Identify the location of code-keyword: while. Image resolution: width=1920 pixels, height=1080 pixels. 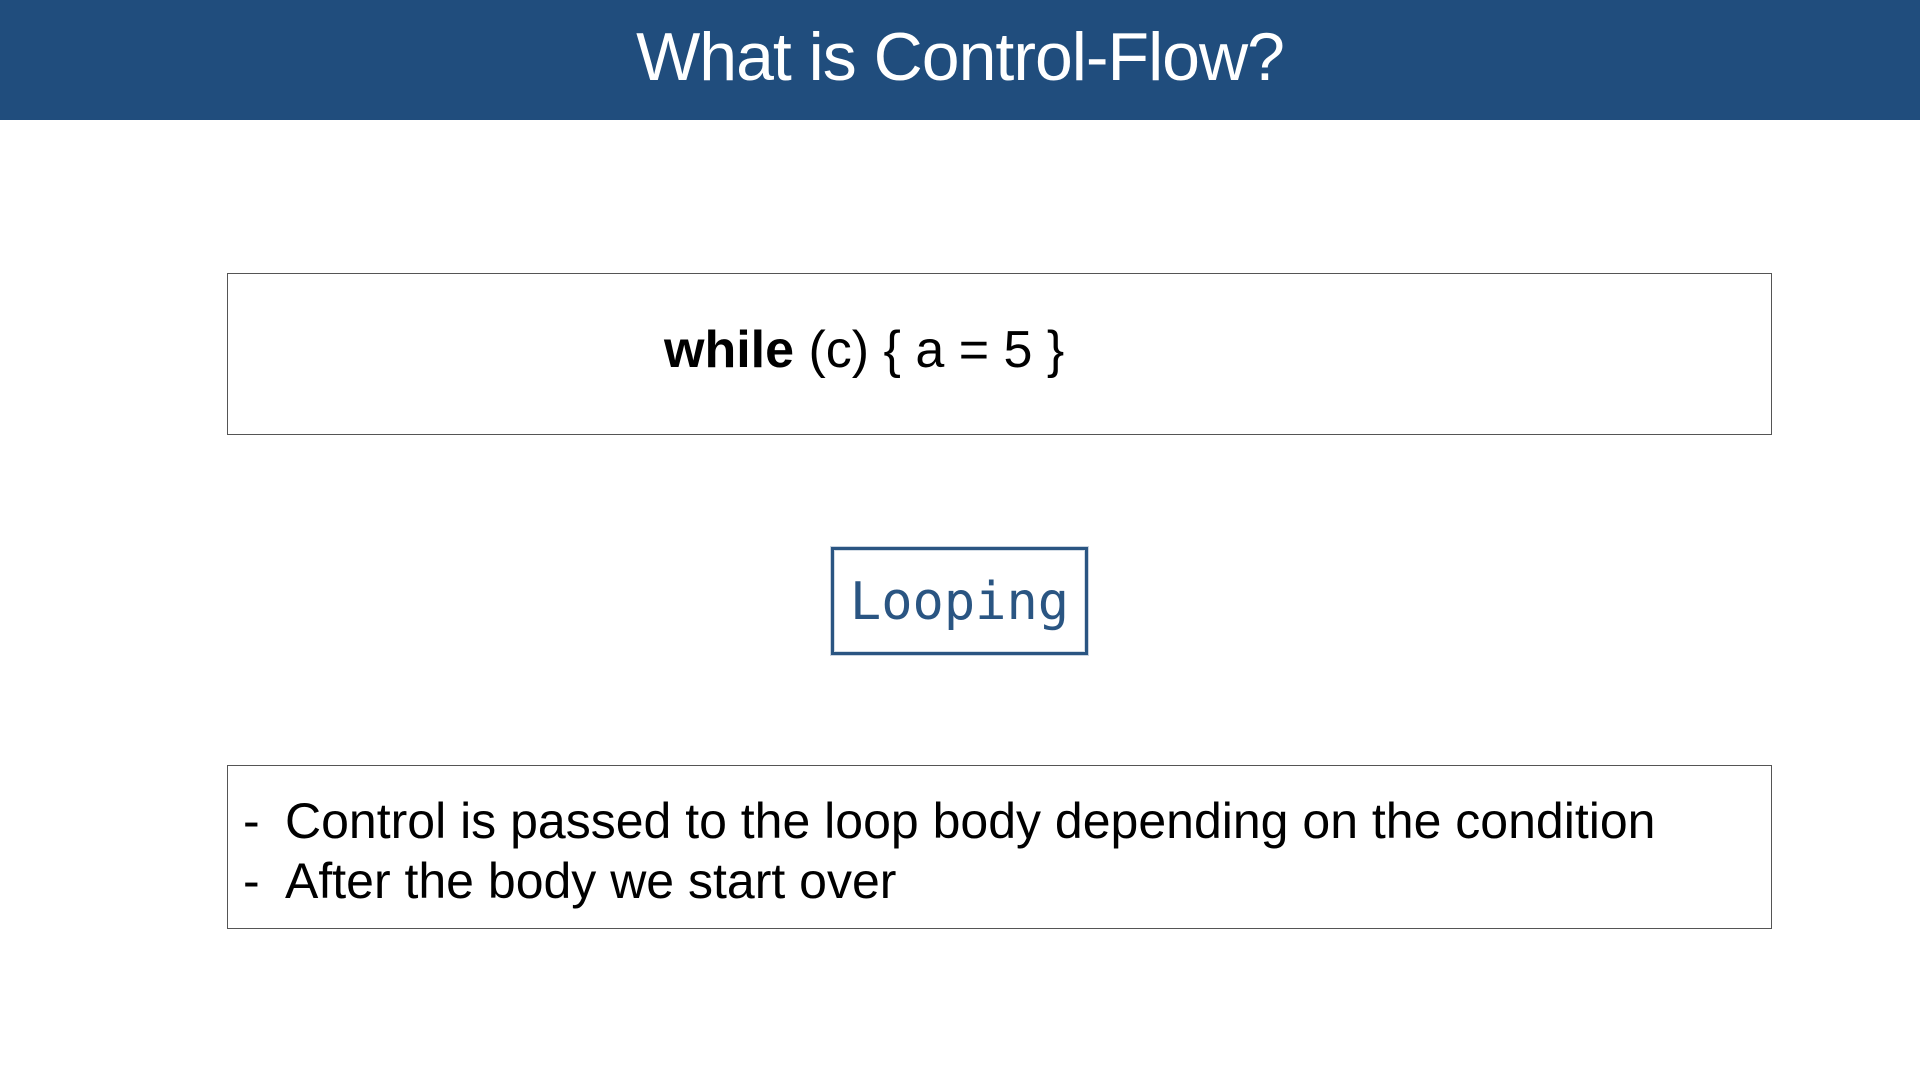
(729, 350).